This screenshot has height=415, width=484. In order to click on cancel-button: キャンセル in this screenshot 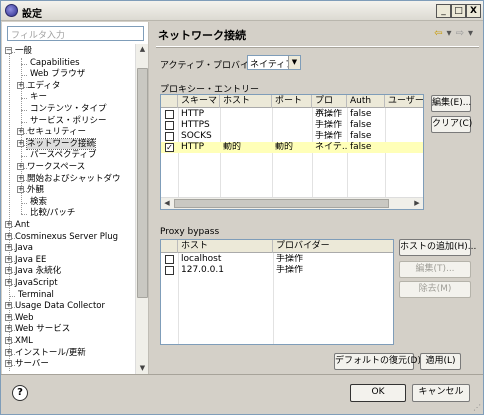, I will do `click(441, 393)`.